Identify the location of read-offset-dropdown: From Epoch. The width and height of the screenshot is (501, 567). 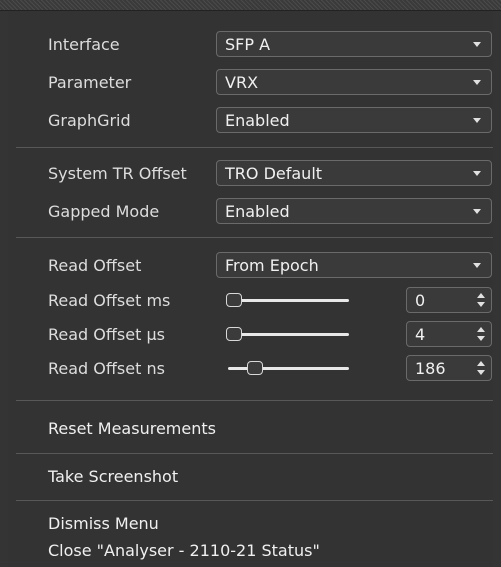
(354, 265).